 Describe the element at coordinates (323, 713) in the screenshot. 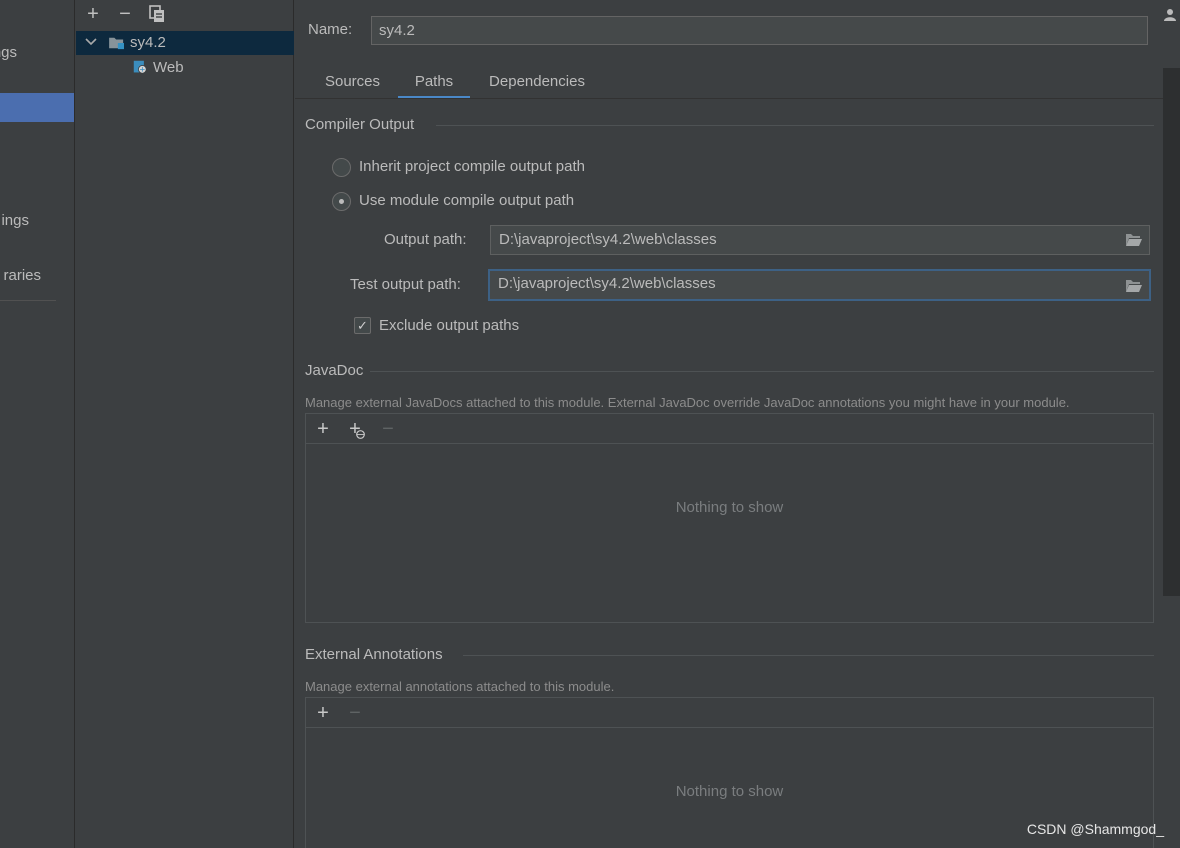

I see `add-annotation-button: +` at that location.